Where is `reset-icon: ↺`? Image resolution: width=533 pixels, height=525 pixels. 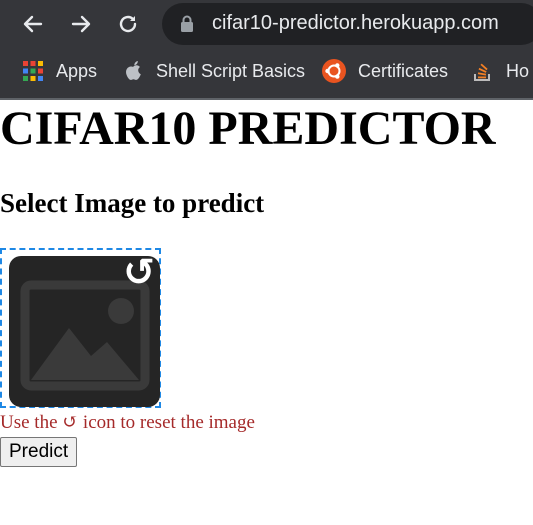 reset-icon: ↺ is located at coordinates (139, 272).